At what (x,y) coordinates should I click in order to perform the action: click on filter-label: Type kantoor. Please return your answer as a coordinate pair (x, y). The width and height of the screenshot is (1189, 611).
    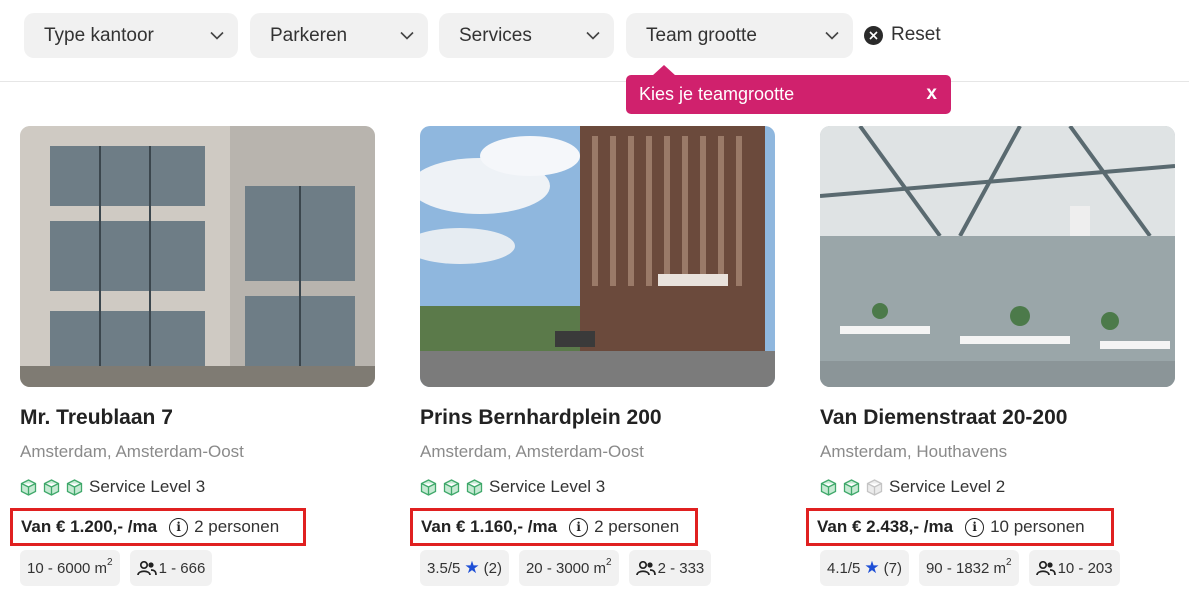
    Looking at the image, I should click on (99, 35).